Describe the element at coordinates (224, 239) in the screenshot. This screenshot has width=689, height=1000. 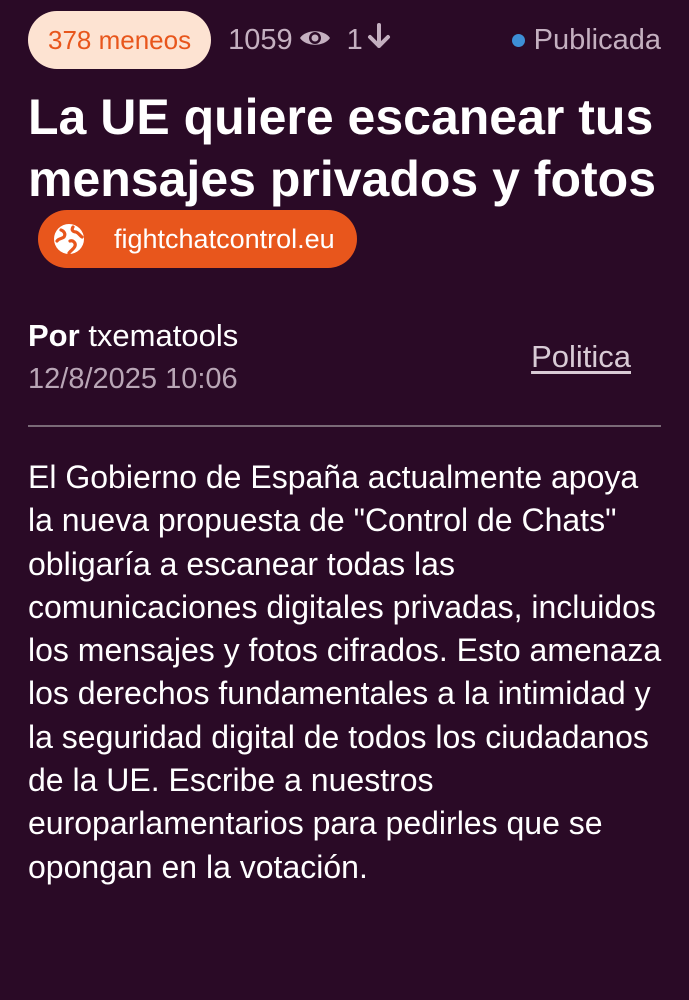
I see `source-domain: fightchatcontrol.eu` at that location.